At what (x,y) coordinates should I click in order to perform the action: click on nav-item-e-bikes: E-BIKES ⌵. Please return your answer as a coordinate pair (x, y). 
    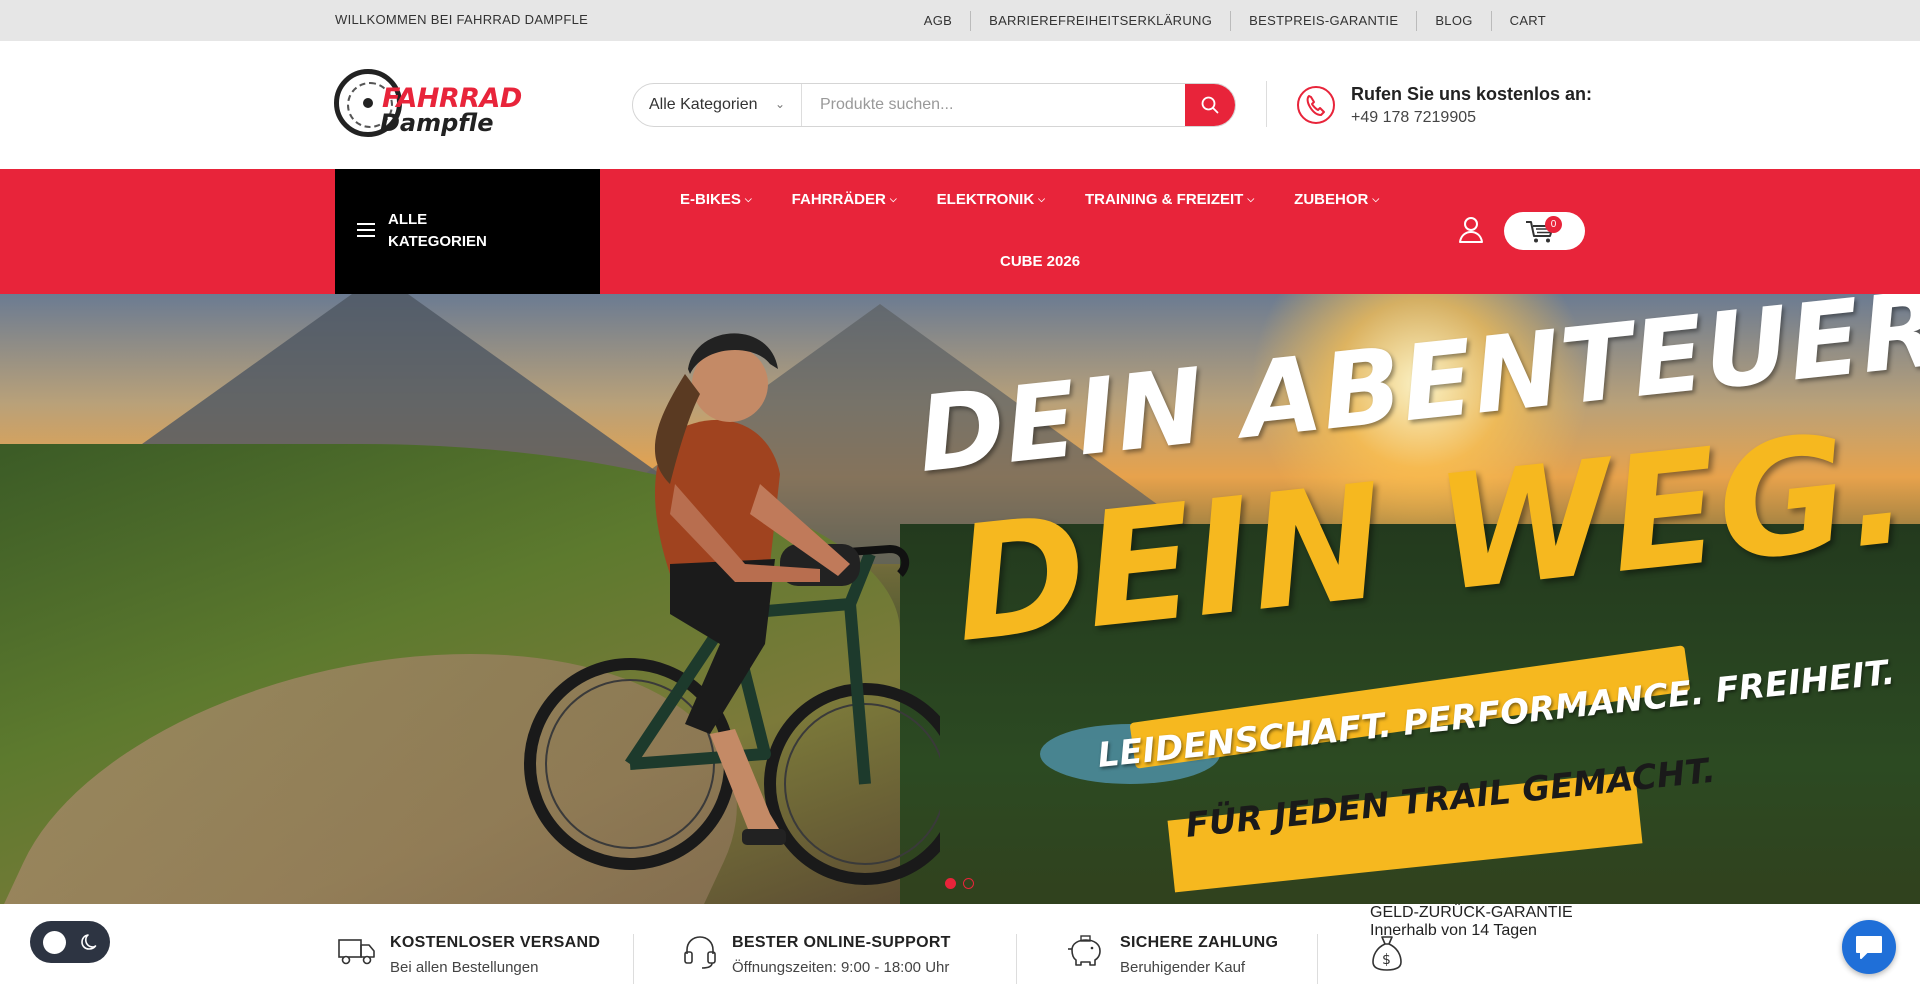
    Looking at the image, I should click on (716, 199).